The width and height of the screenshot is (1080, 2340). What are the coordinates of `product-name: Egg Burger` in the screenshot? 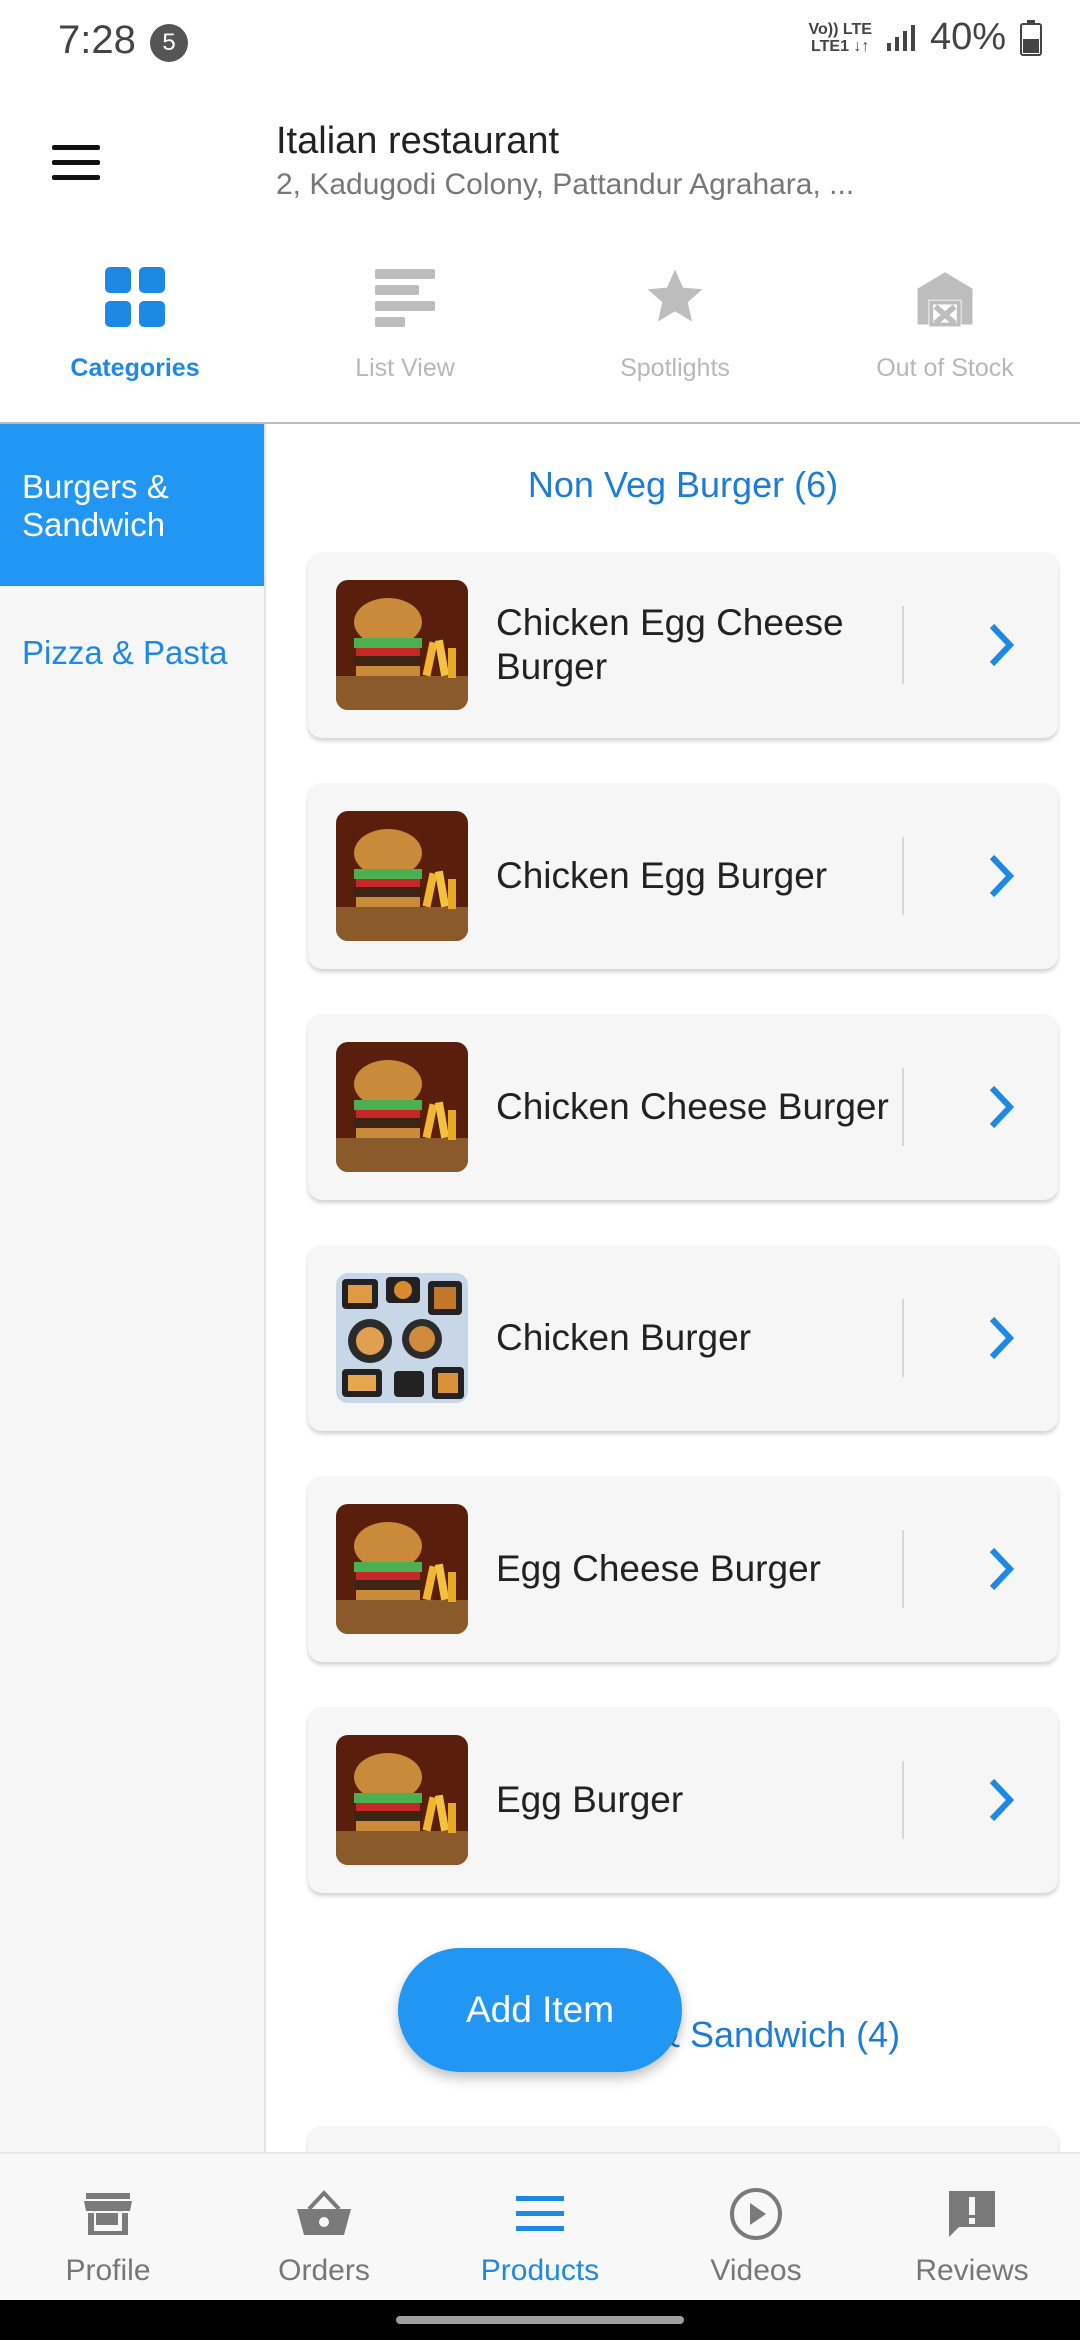 It's located at (590, 1799).